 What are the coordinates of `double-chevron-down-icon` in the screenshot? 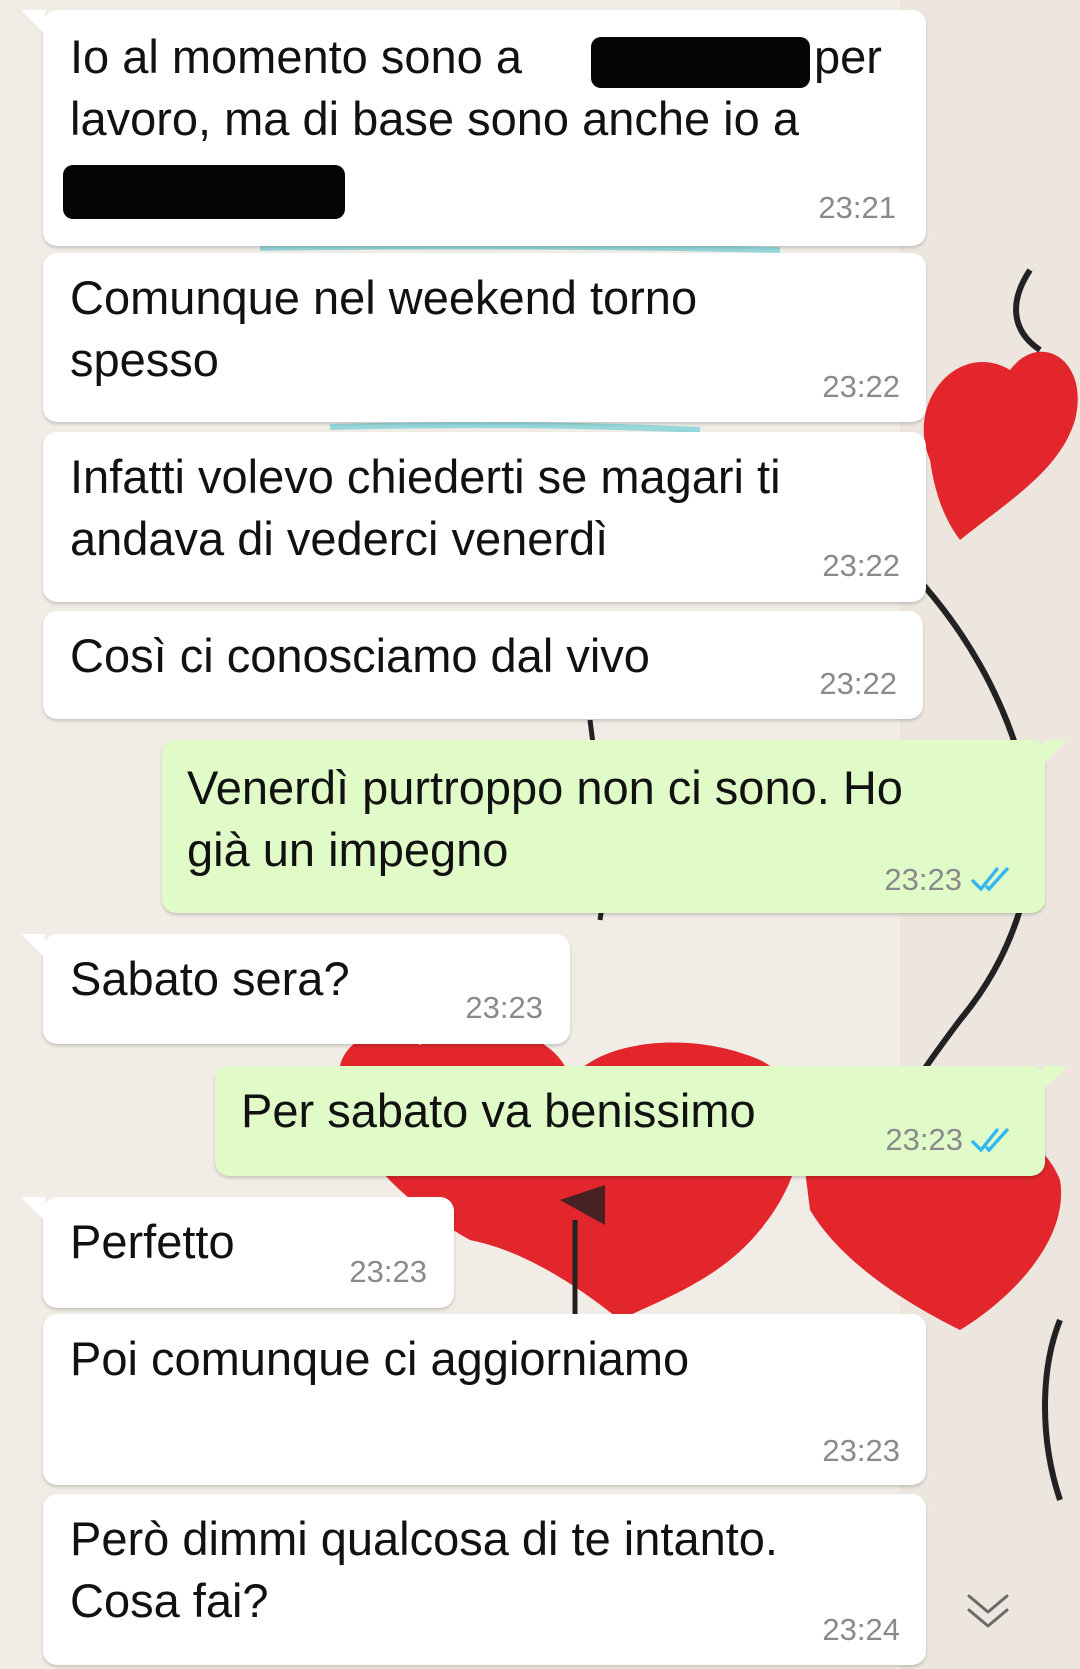 It's located at (988, 1612).